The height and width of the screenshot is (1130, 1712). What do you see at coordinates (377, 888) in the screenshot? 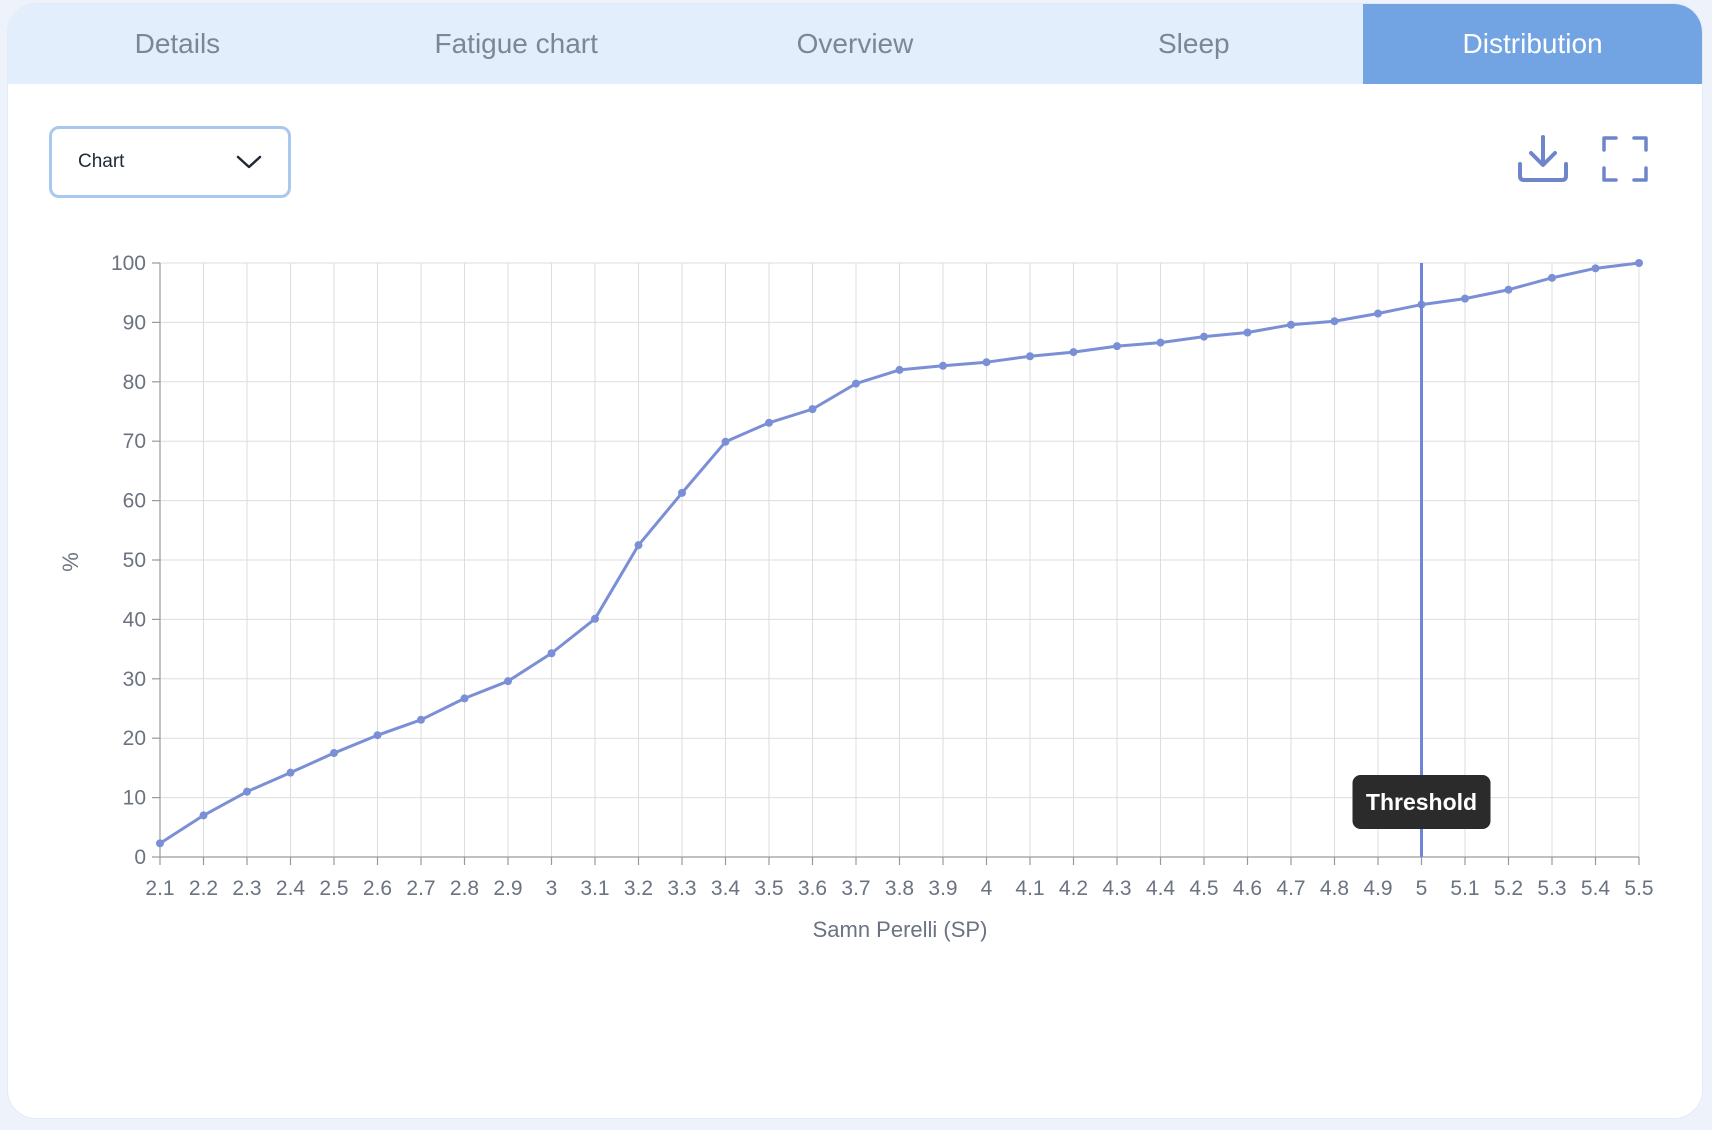
I see `x-tick-label: 2.6` at bounding box center [377, 888].